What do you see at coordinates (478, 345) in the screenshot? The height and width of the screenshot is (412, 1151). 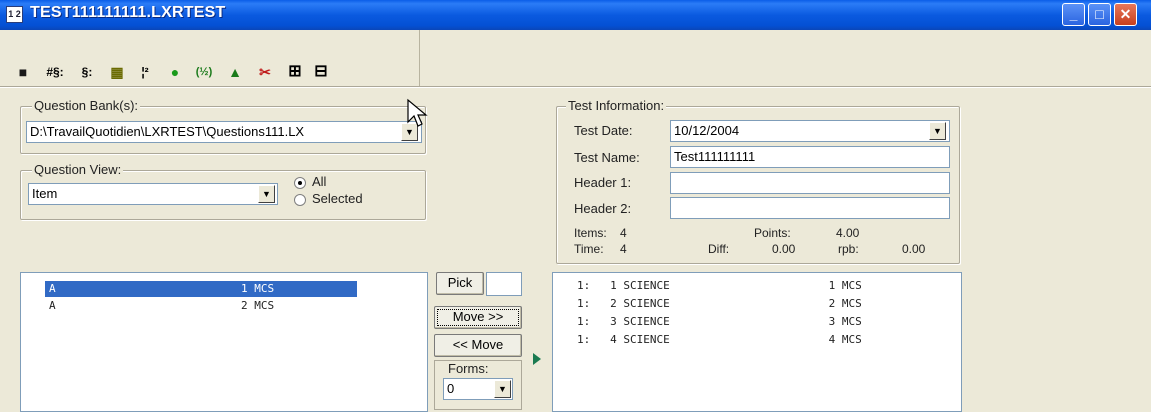 I see `move-left-button: << Move` at bounding box center [478, 345].